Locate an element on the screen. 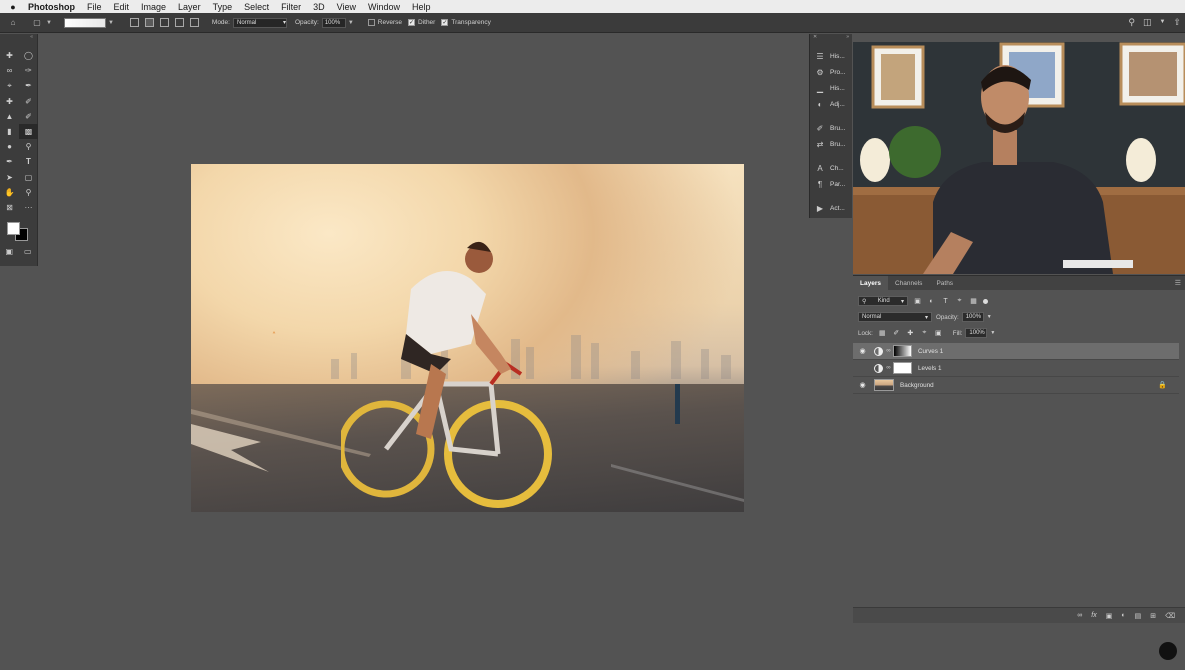 Image resolution: width=1185 pixels, height=670 pixels. new-layer-icon: ⊞ is located at coordinates (1153, 616).